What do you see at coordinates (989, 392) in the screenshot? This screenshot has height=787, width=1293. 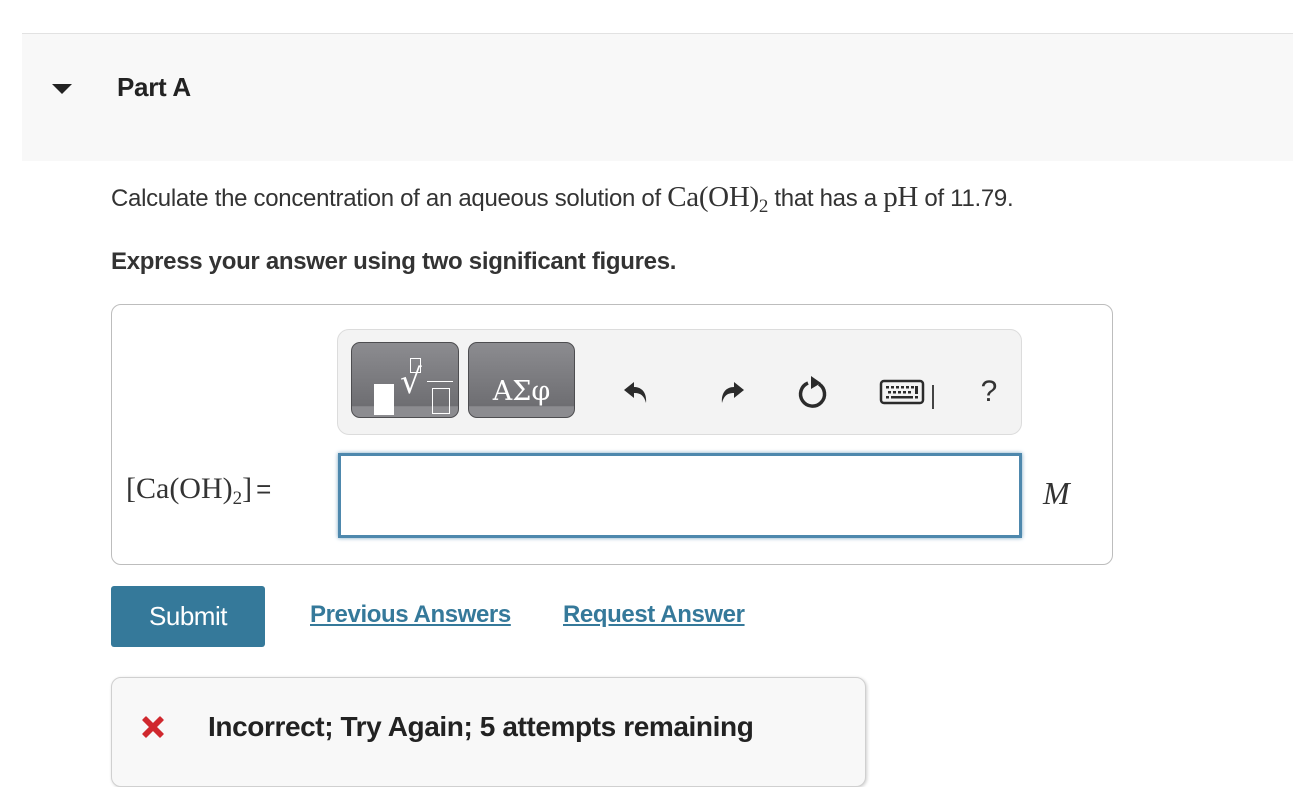 I see `help-button: ?` at bounding box center [989, 392].